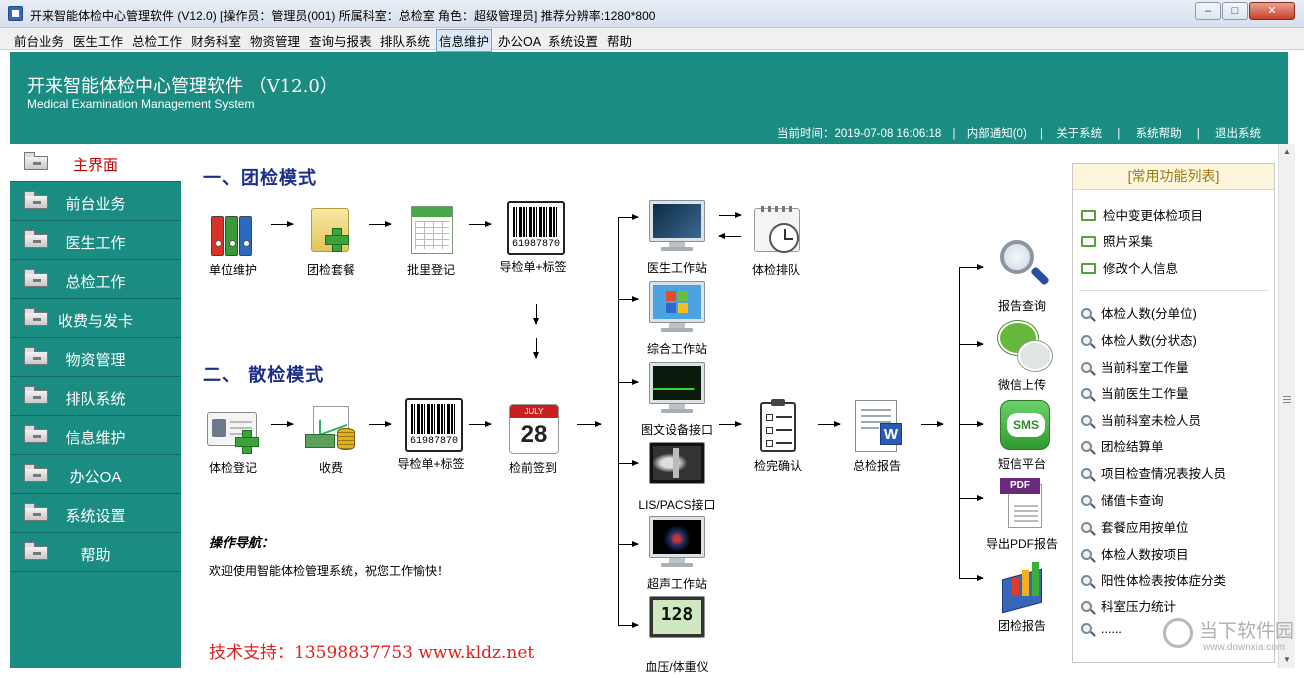  I want to click on menu-settings: 系统设置, so click(573, 40).